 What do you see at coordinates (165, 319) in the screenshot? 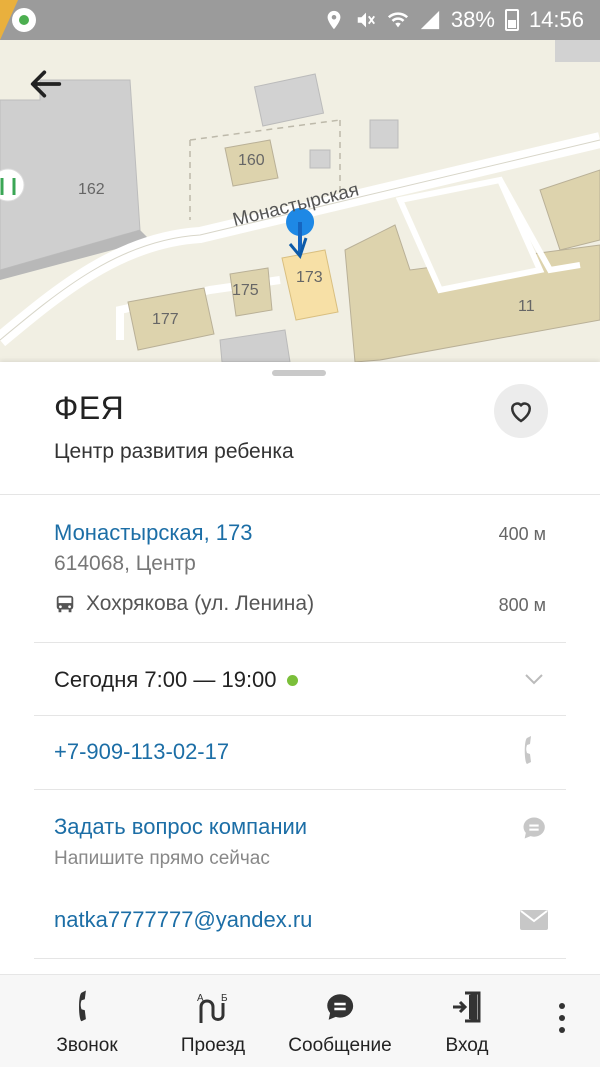
I see `building-label-177: 177` at bounding box center [165, 319].